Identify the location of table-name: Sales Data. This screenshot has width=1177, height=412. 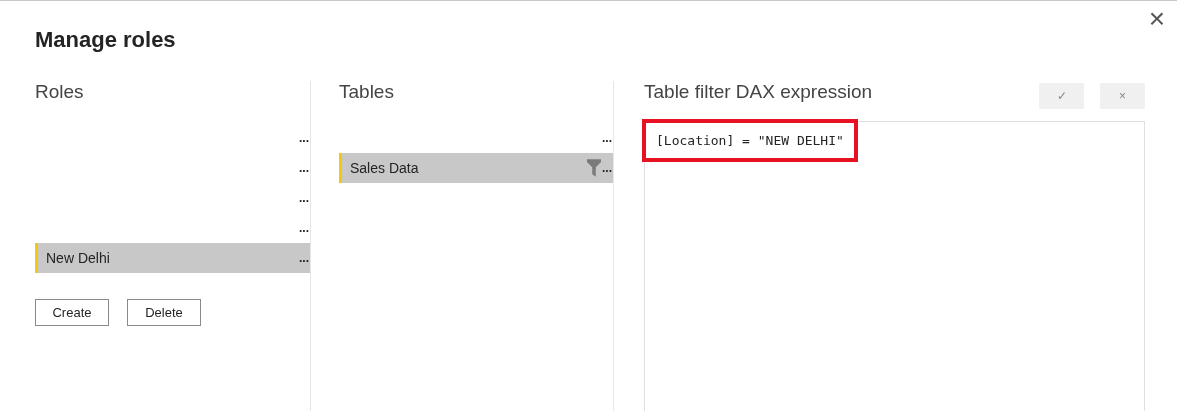
(384, 168).